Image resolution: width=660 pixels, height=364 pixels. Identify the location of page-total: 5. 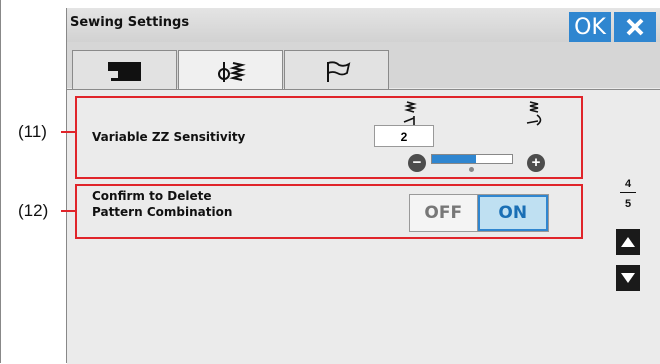
(628, 204).